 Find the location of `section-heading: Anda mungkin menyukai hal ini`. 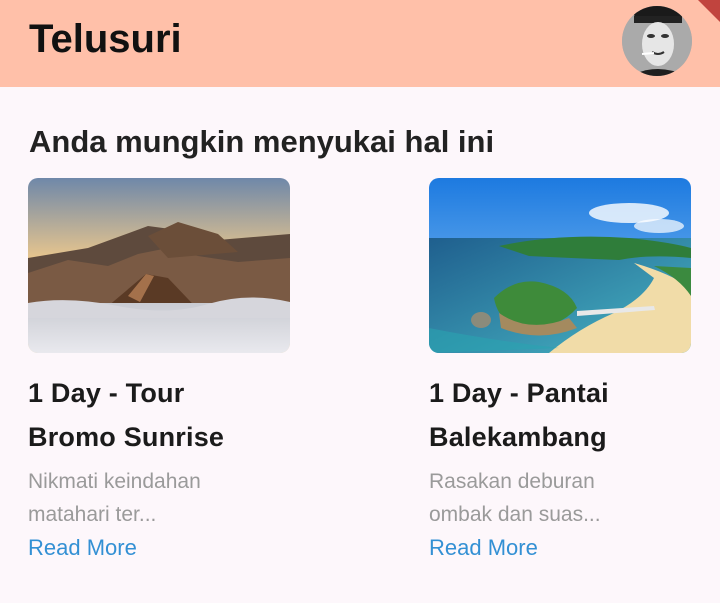

section-heading: Anda mungkin menyukai hal ini is located at coordinates (262, 141).